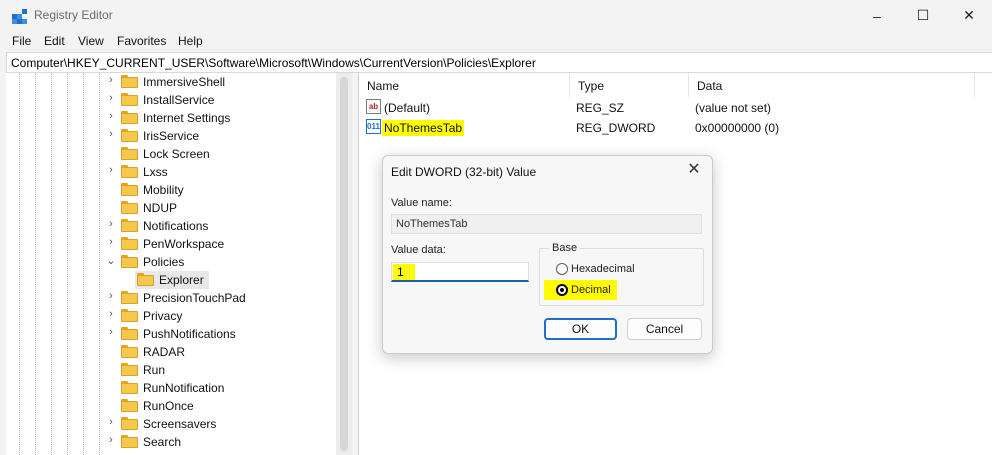  I want to click on window-title: Registry Editor, so click(73, 15).